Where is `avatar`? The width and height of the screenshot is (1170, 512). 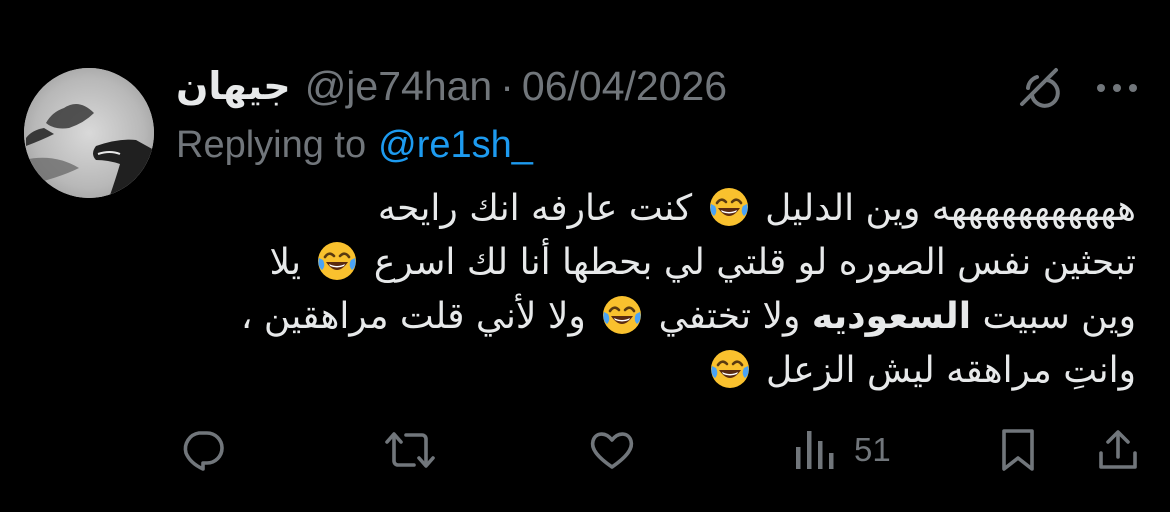
avatar is located at coordinates (89, 133).